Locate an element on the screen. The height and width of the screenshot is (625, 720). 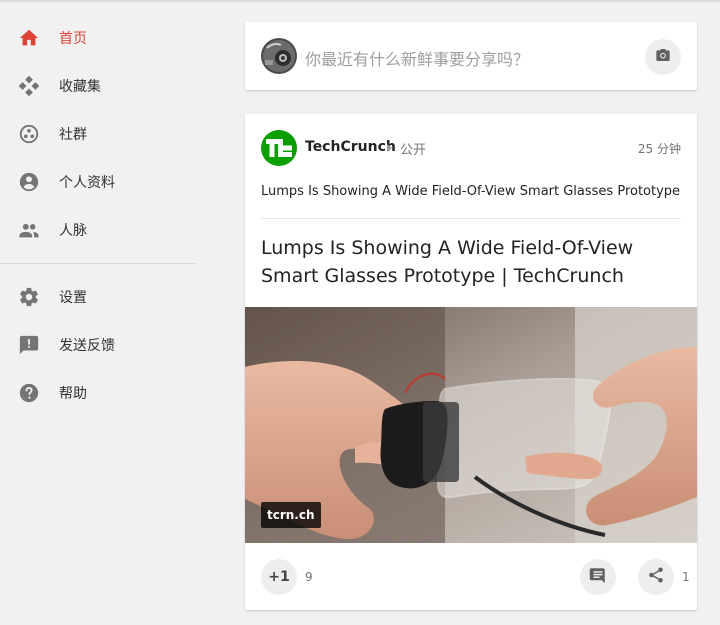
plus-one-button: +1 is located at coordinates (279, 577).